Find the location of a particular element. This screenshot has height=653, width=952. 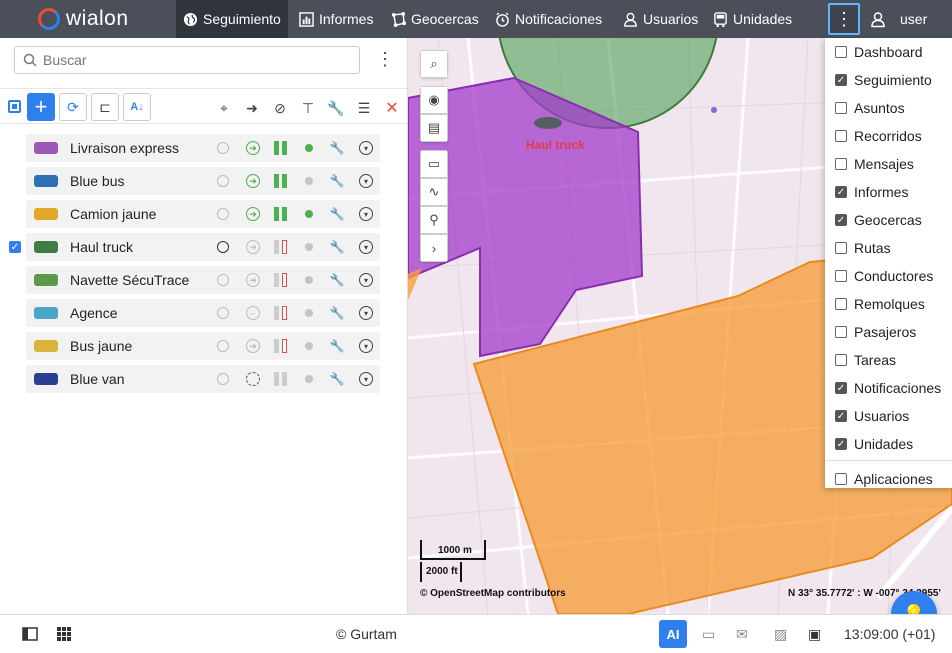

module-item-aplicaciones: Aplicaciones is located at coordinates (888, 479).